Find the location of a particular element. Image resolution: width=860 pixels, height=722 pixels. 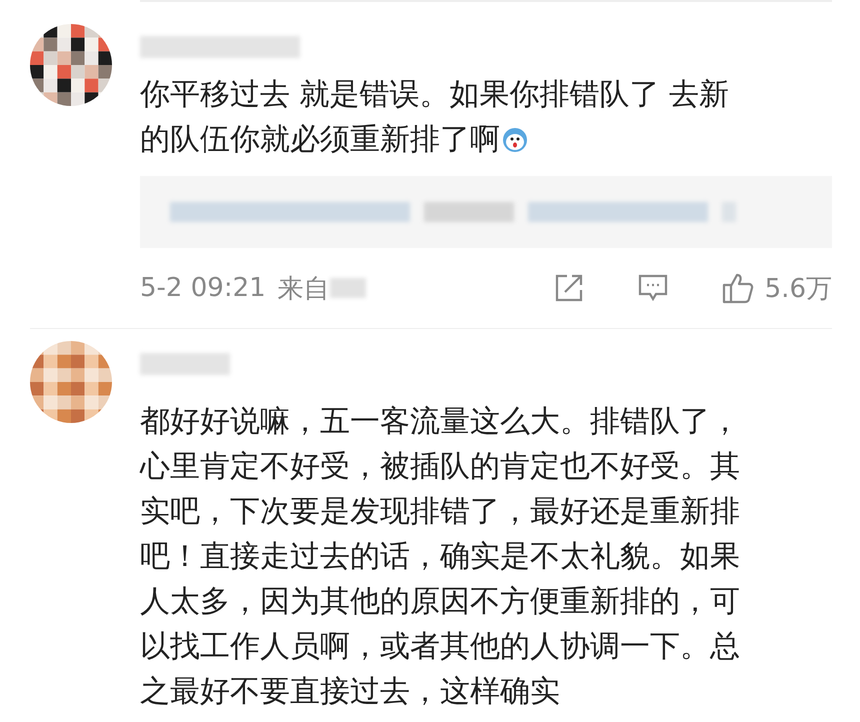

like-button: 5.6万 is located at coordinates (776, 288).